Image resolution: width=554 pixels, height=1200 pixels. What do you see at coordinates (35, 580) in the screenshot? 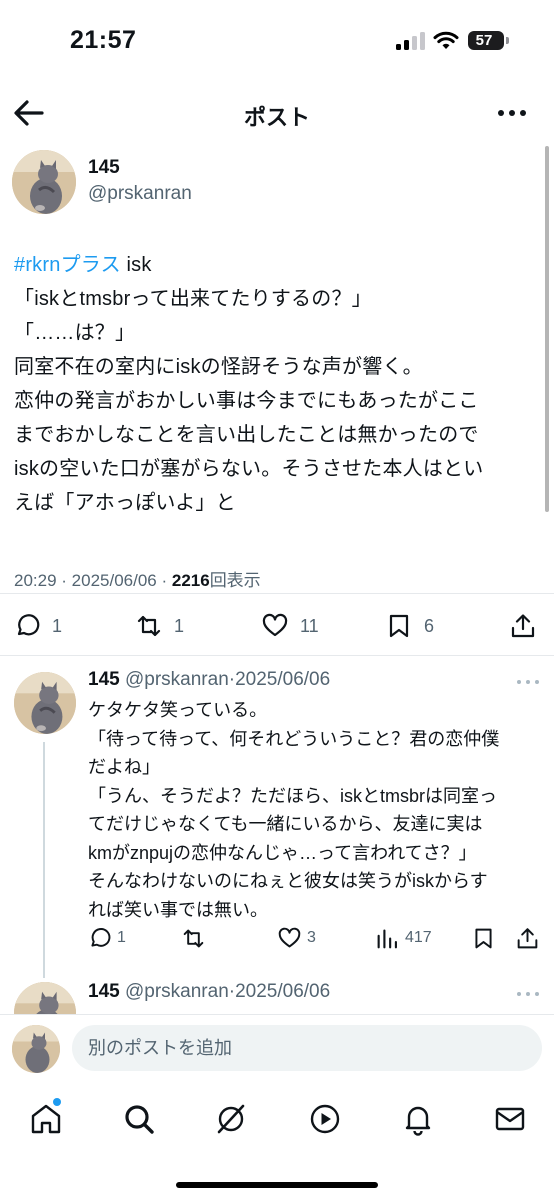
I see `post-time: 20:29` at bounding box center [35, 580].